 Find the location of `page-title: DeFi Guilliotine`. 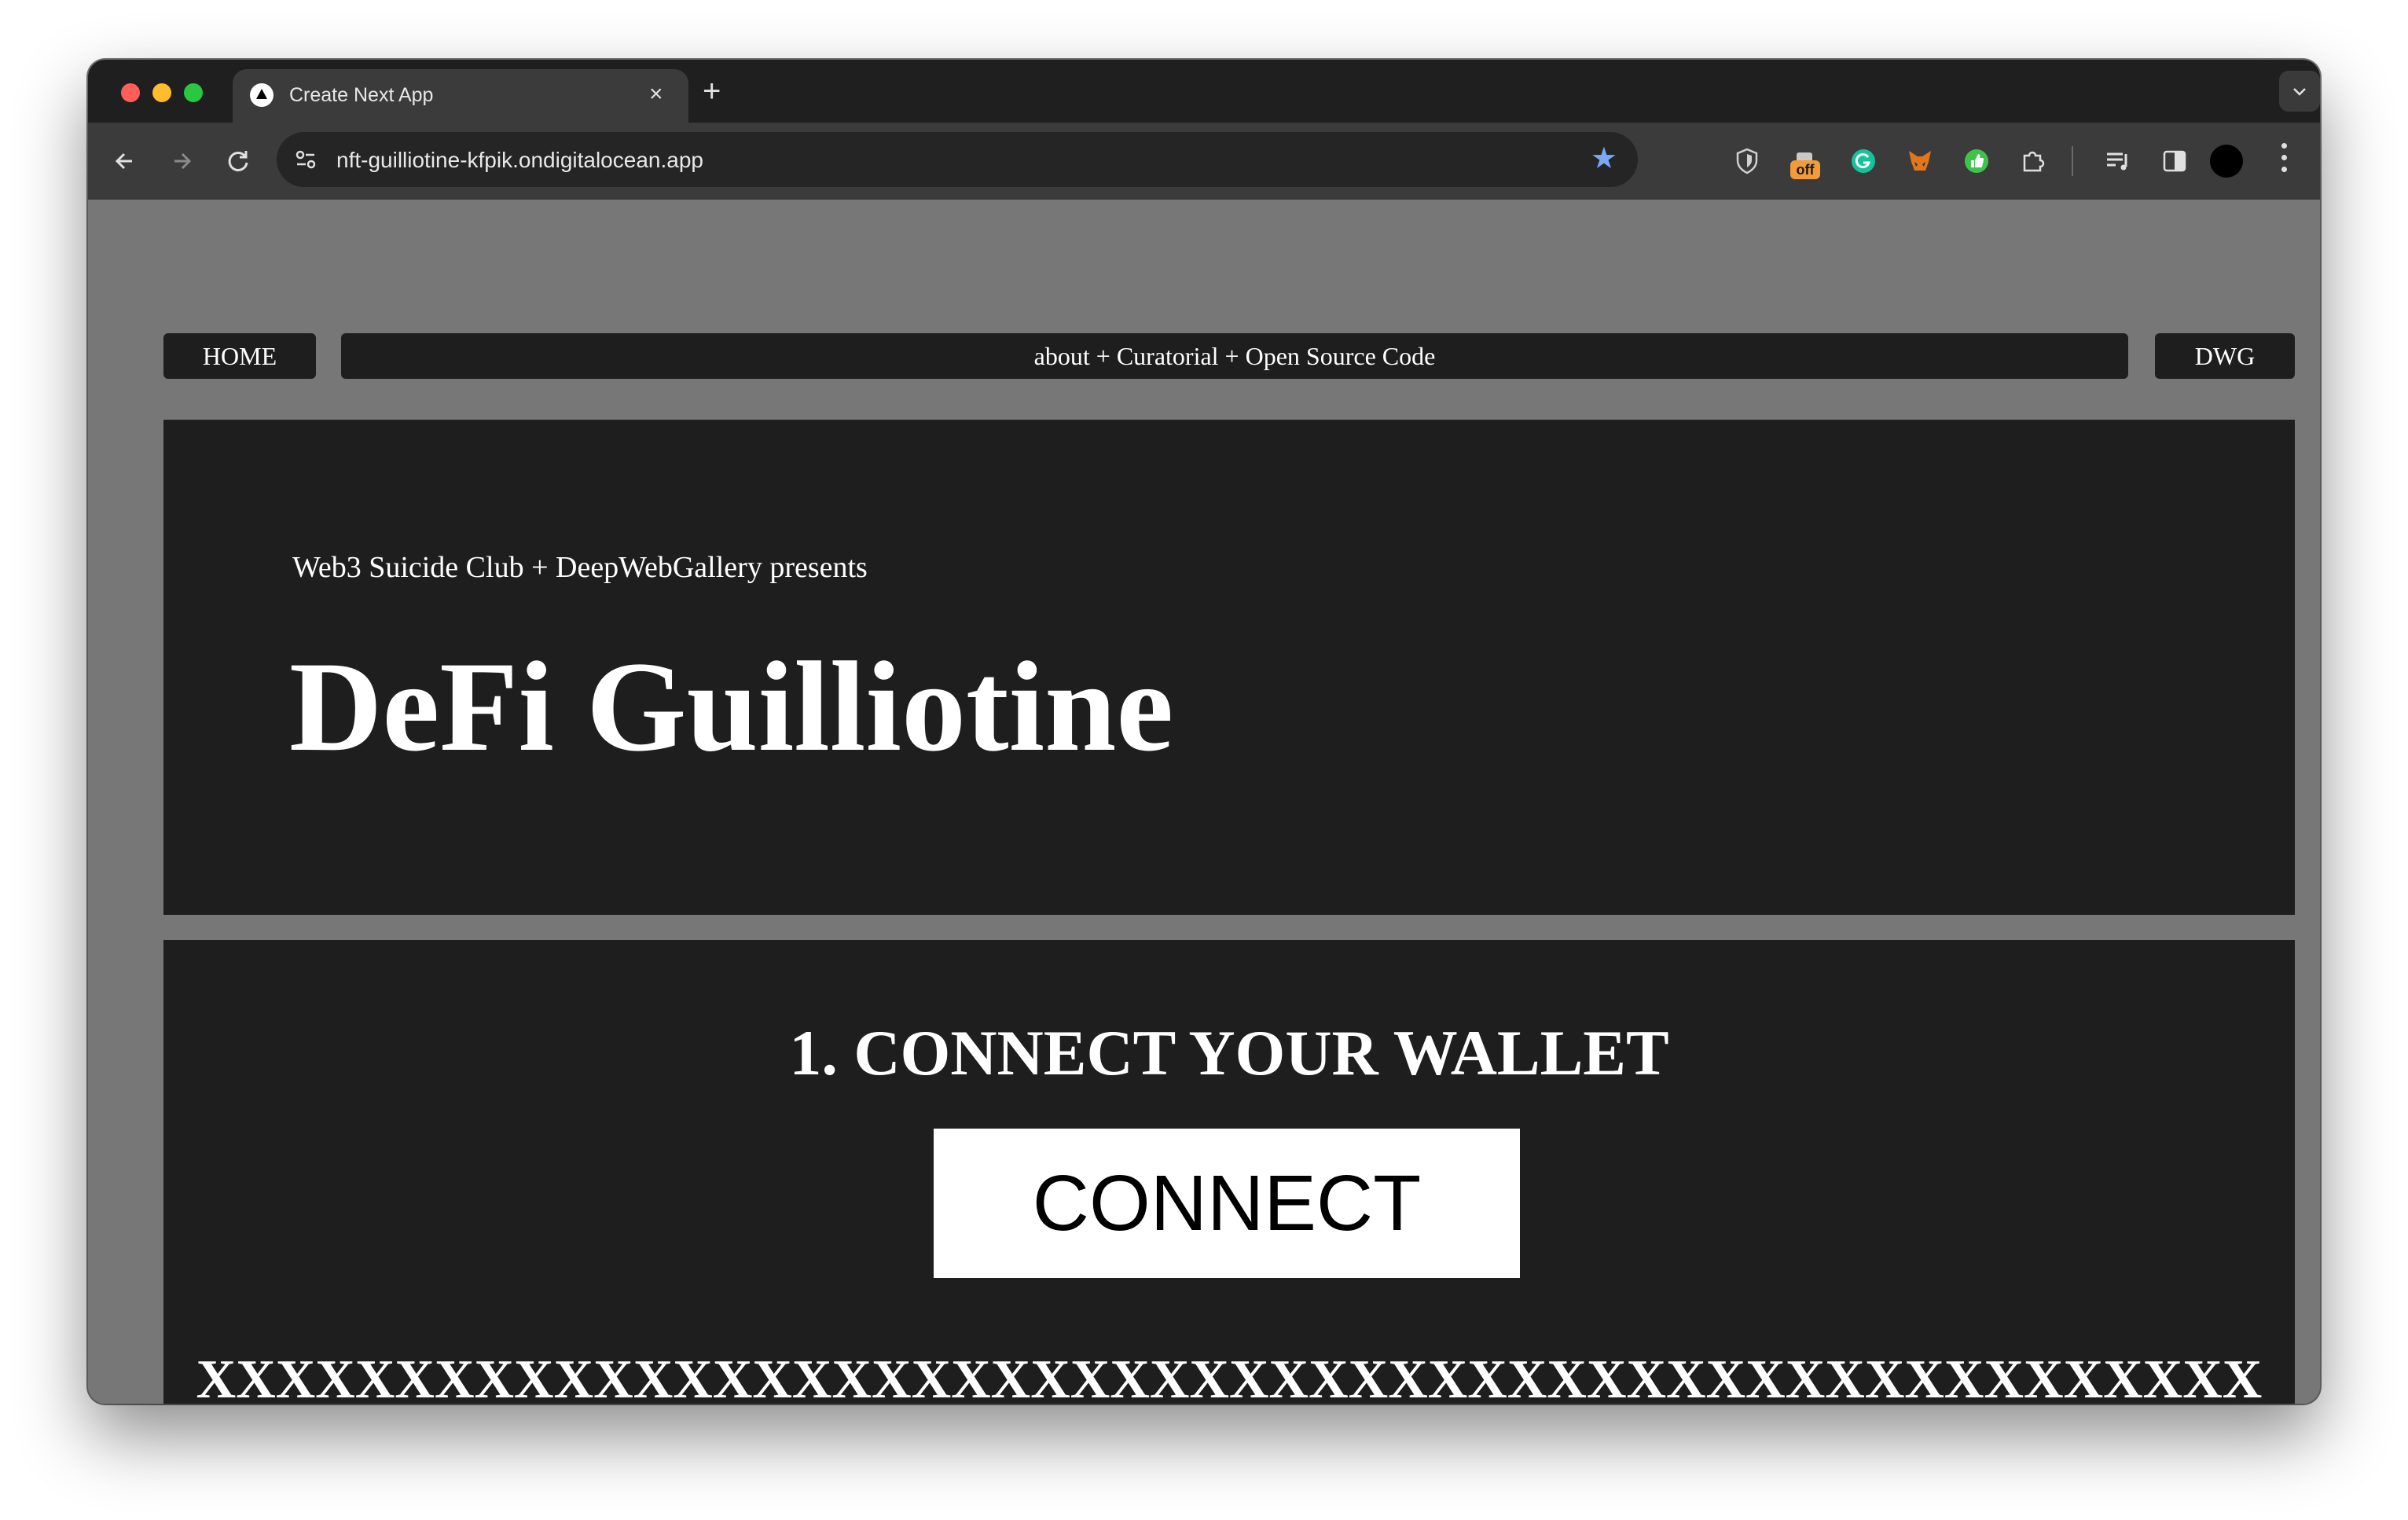

page-title: DeFi Guilliotine is located at coordinates (732, 707).